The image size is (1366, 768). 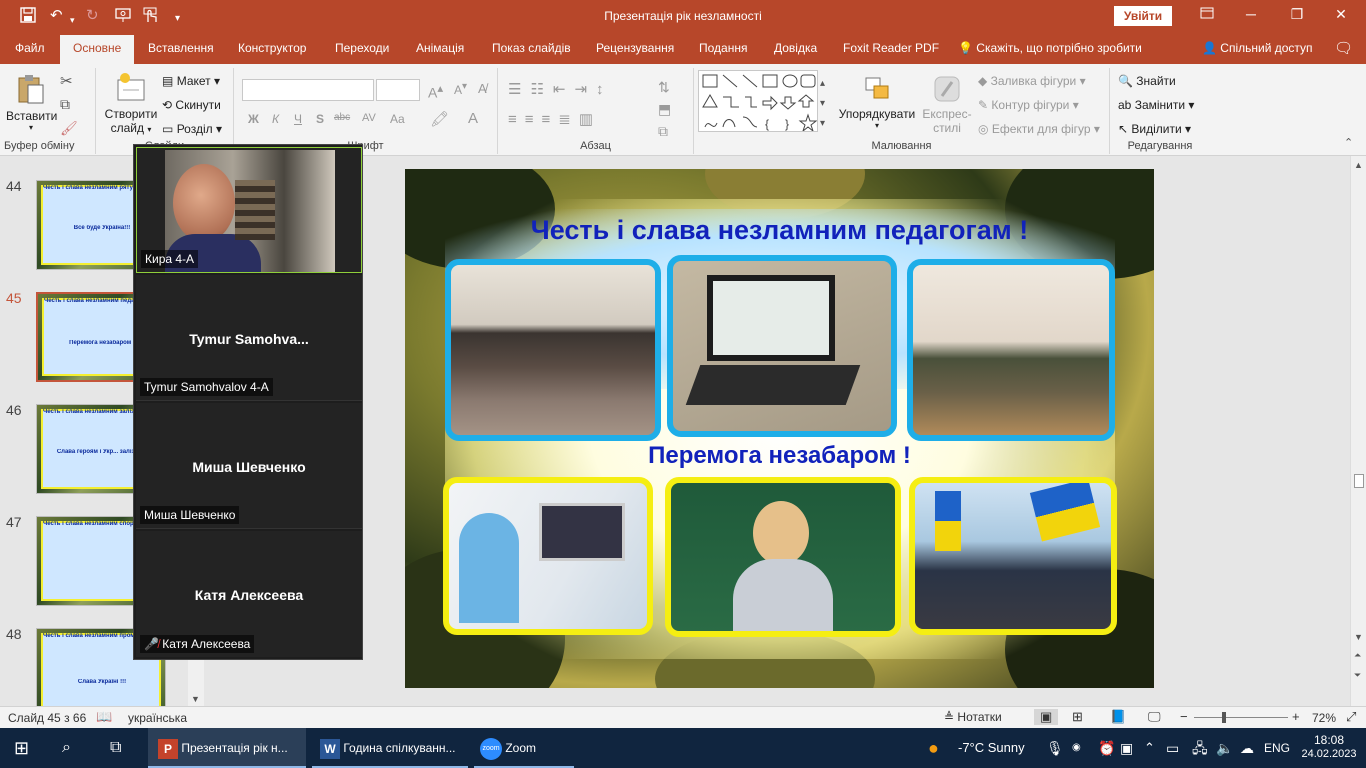 I want to click on slideshow-view-icon: 🖵, so click(x=1154, y=717).